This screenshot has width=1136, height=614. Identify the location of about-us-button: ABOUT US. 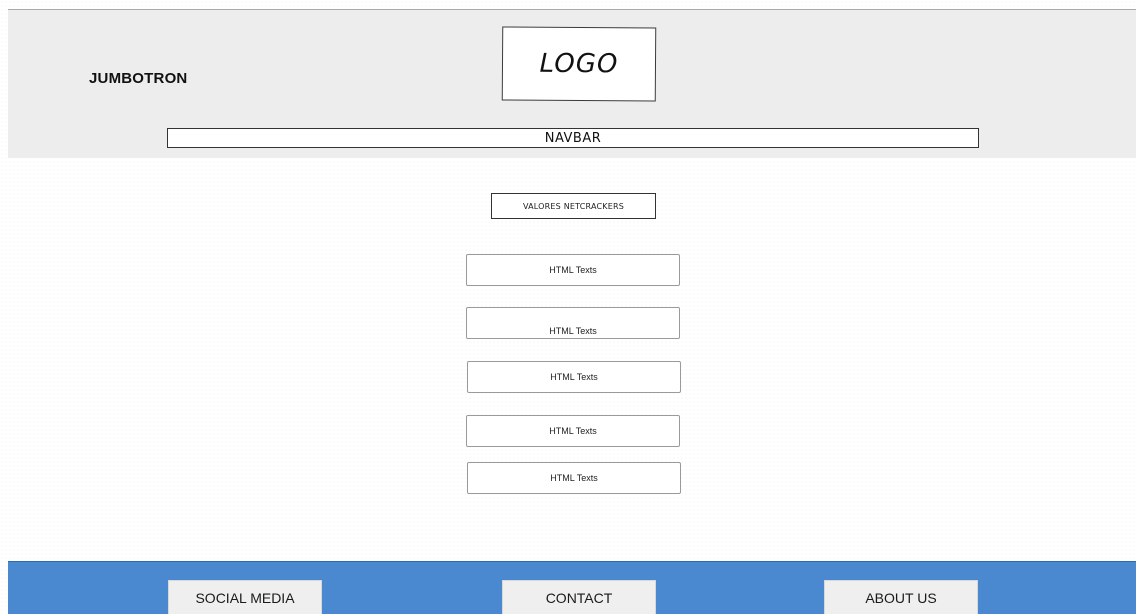
(901, 597).